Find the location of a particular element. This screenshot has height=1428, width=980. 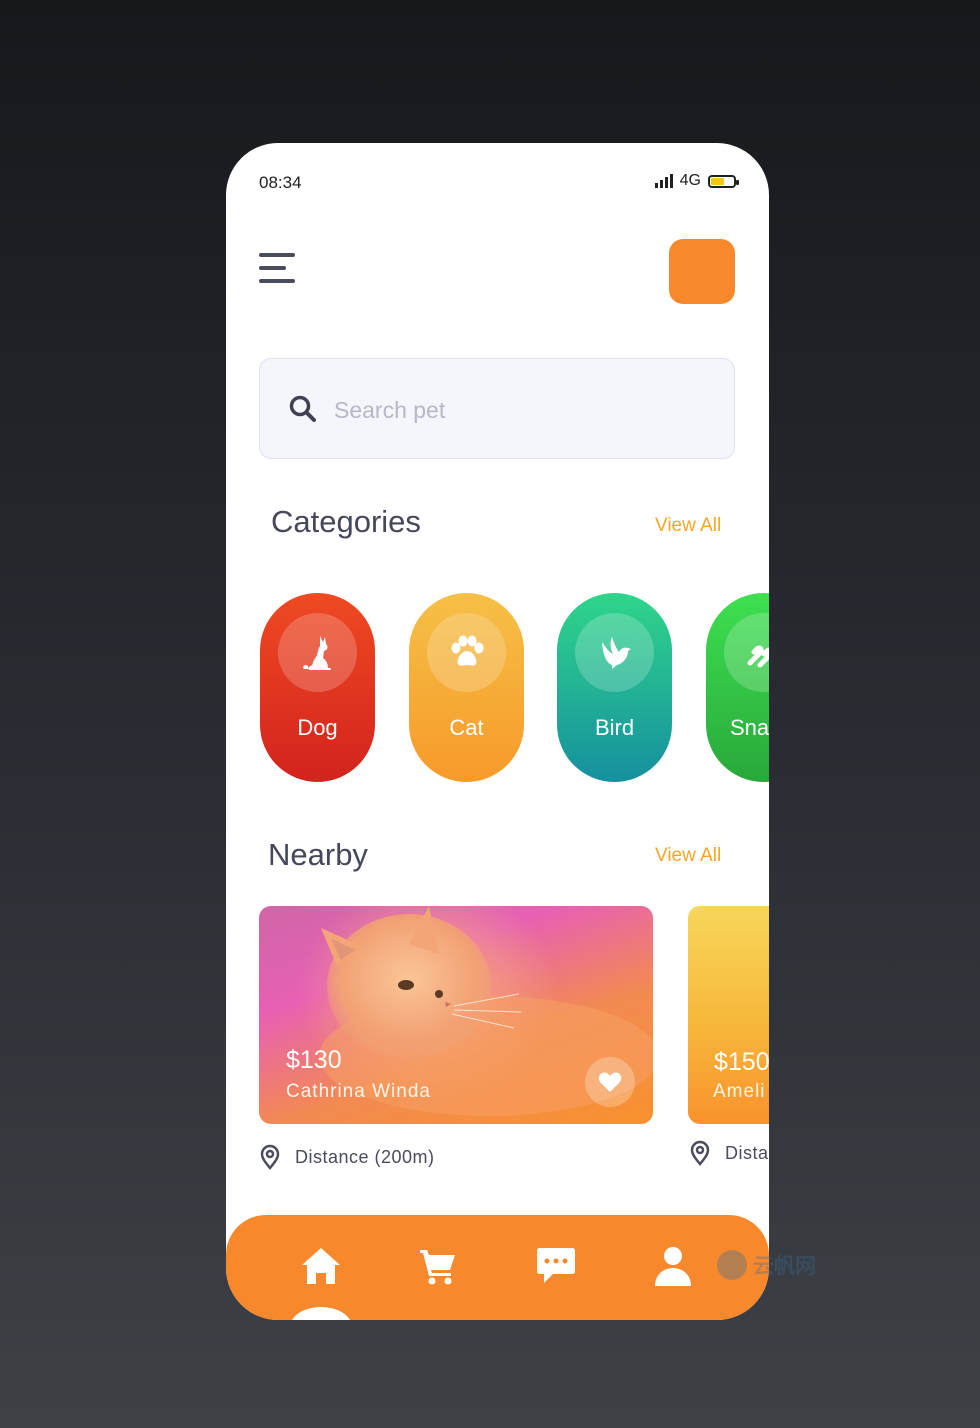

chat-icon is located at coordinates (556, 1265).